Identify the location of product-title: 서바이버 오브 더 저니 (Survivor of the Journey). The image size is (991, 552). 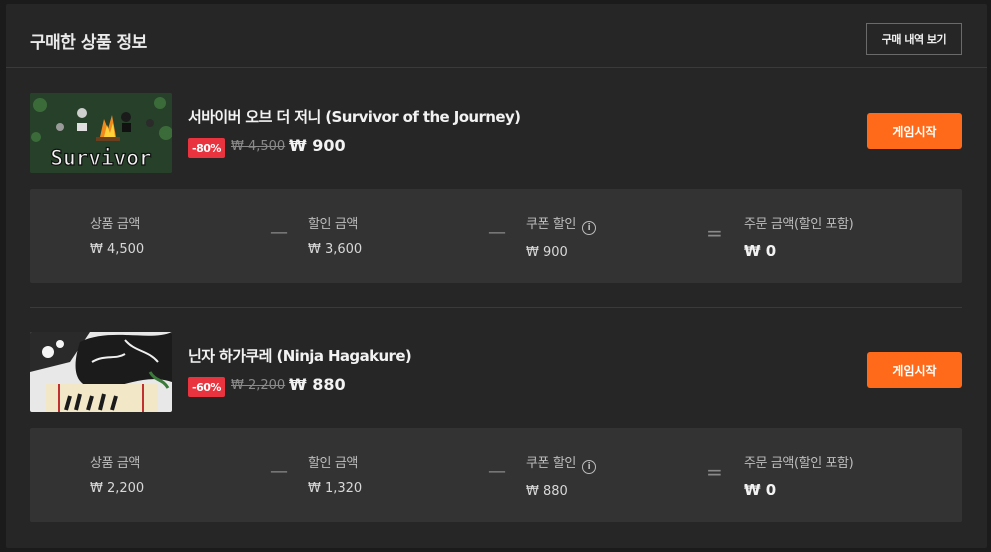
(354, 116).